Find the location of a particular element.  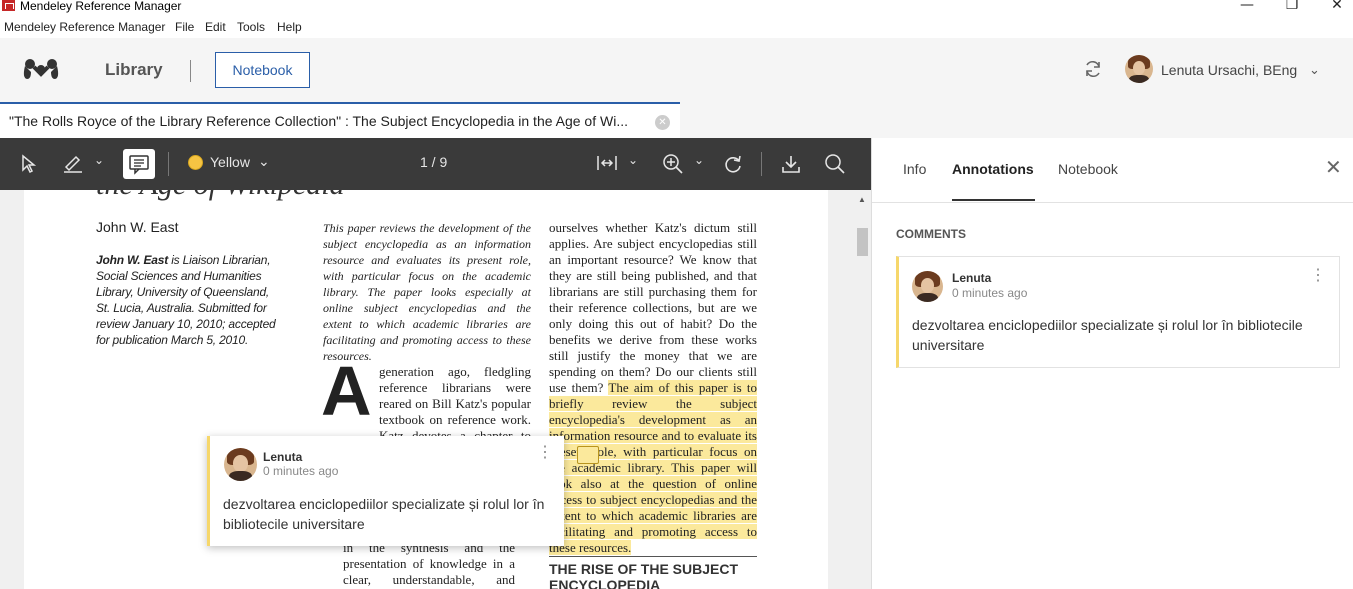

comment-marker-icon is located at coordinates (588, 455).